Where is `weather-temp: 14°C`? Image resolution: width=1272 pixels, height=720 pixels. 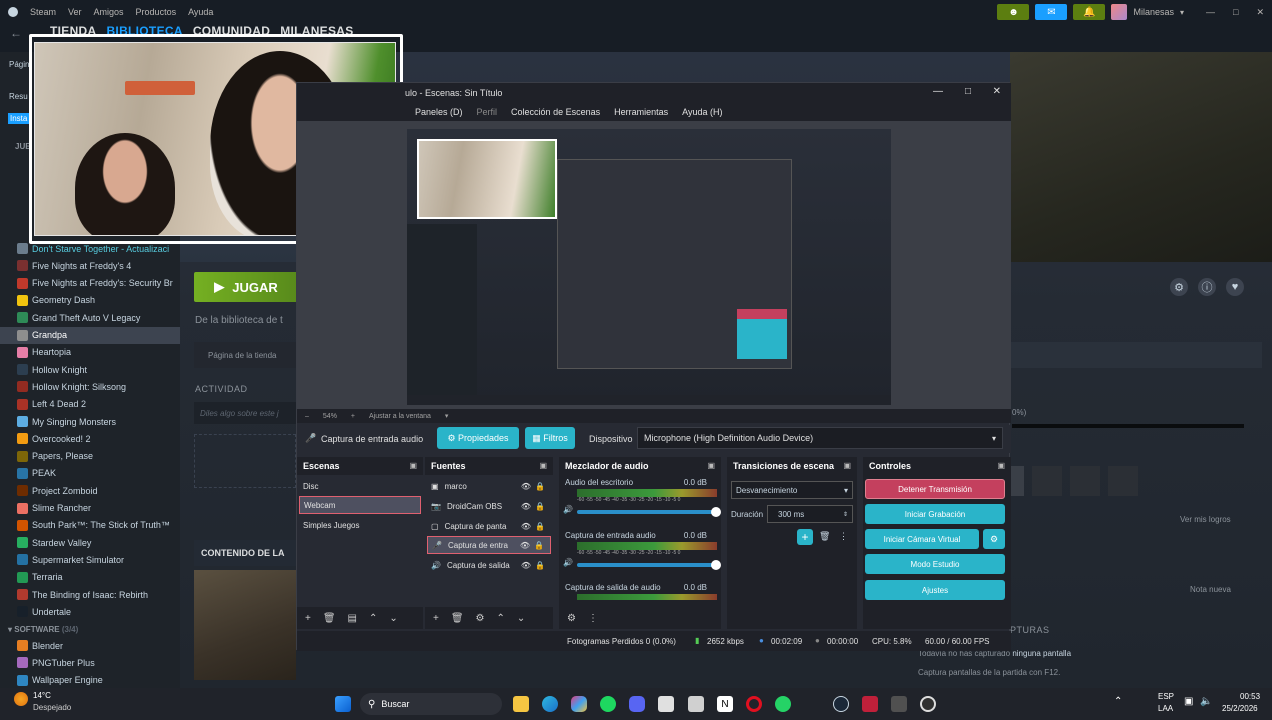 weather-temp: 14°C is located at coordinates (42, 695).